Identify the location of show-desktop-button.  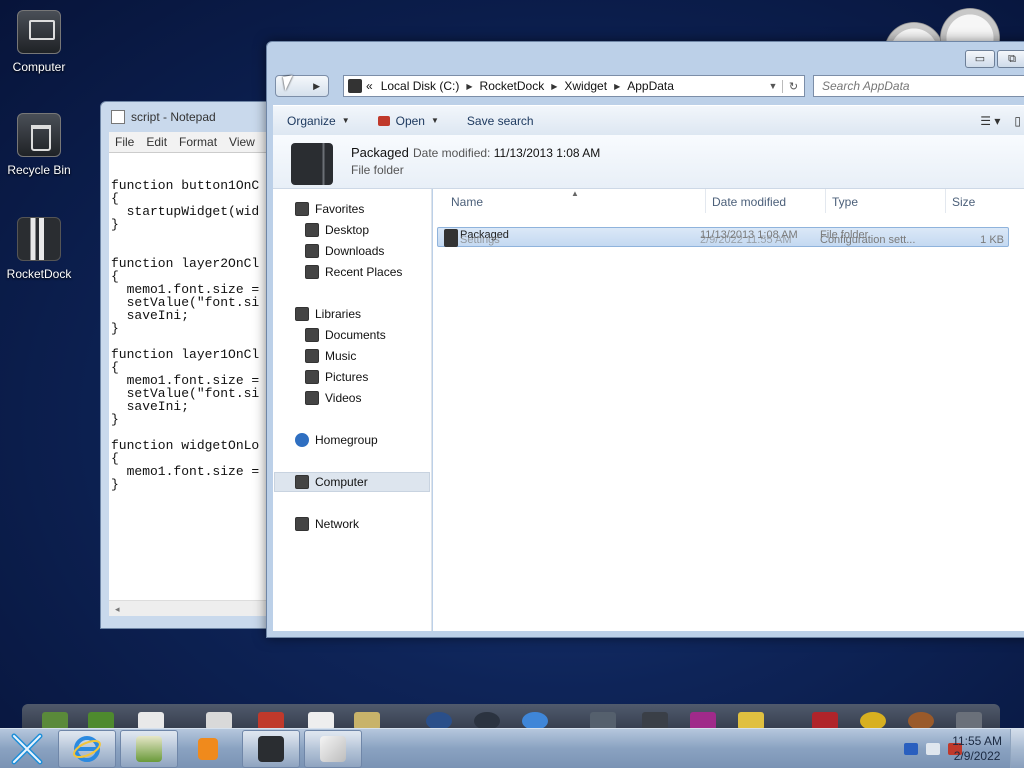
(1017, 748).